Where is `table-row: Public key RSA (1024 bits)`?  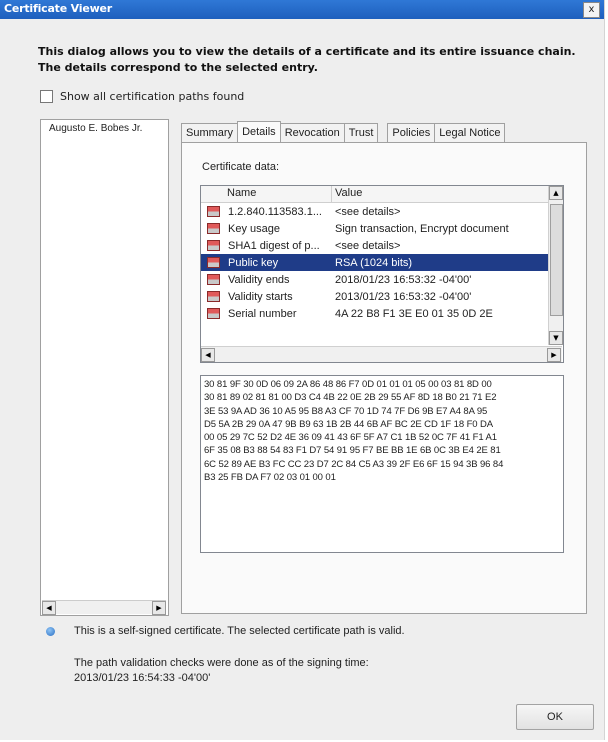
table-row: Public key RSA (1024 bits) is located at coordinates (374, 262).